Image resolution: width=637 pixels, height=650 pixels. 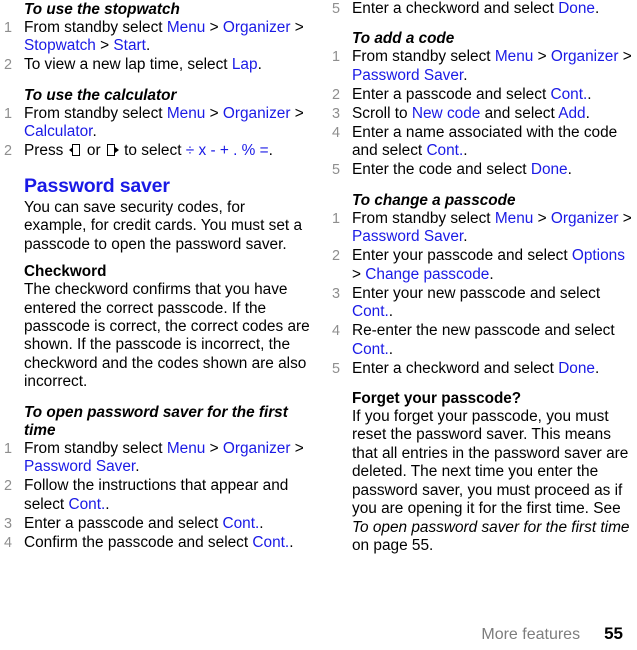 I want to click on text-run: on page 55., so click(x=393, y=546).